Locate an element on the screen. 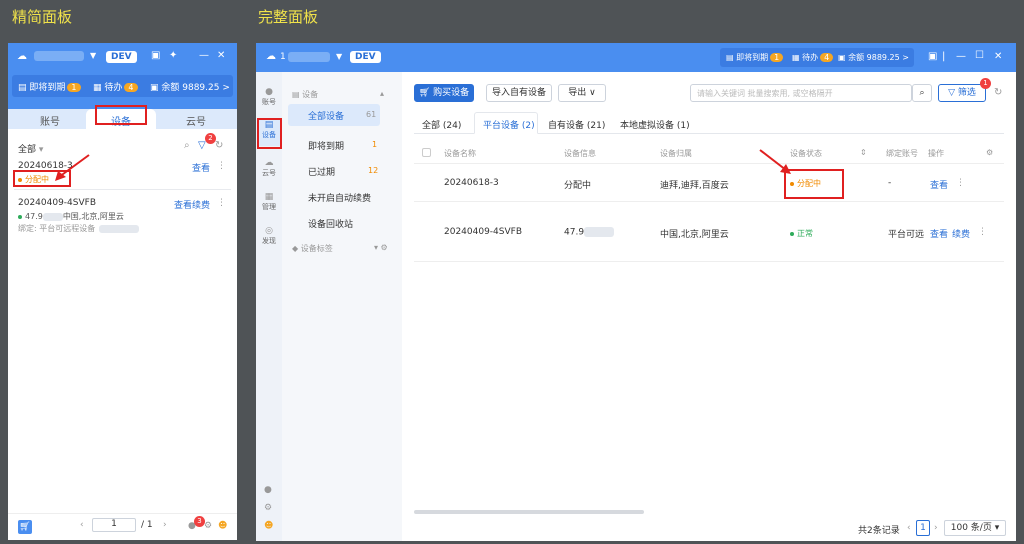 This screenshot has width=1024, height=544. bell-icon: ● is located at coordinates (268, 490).